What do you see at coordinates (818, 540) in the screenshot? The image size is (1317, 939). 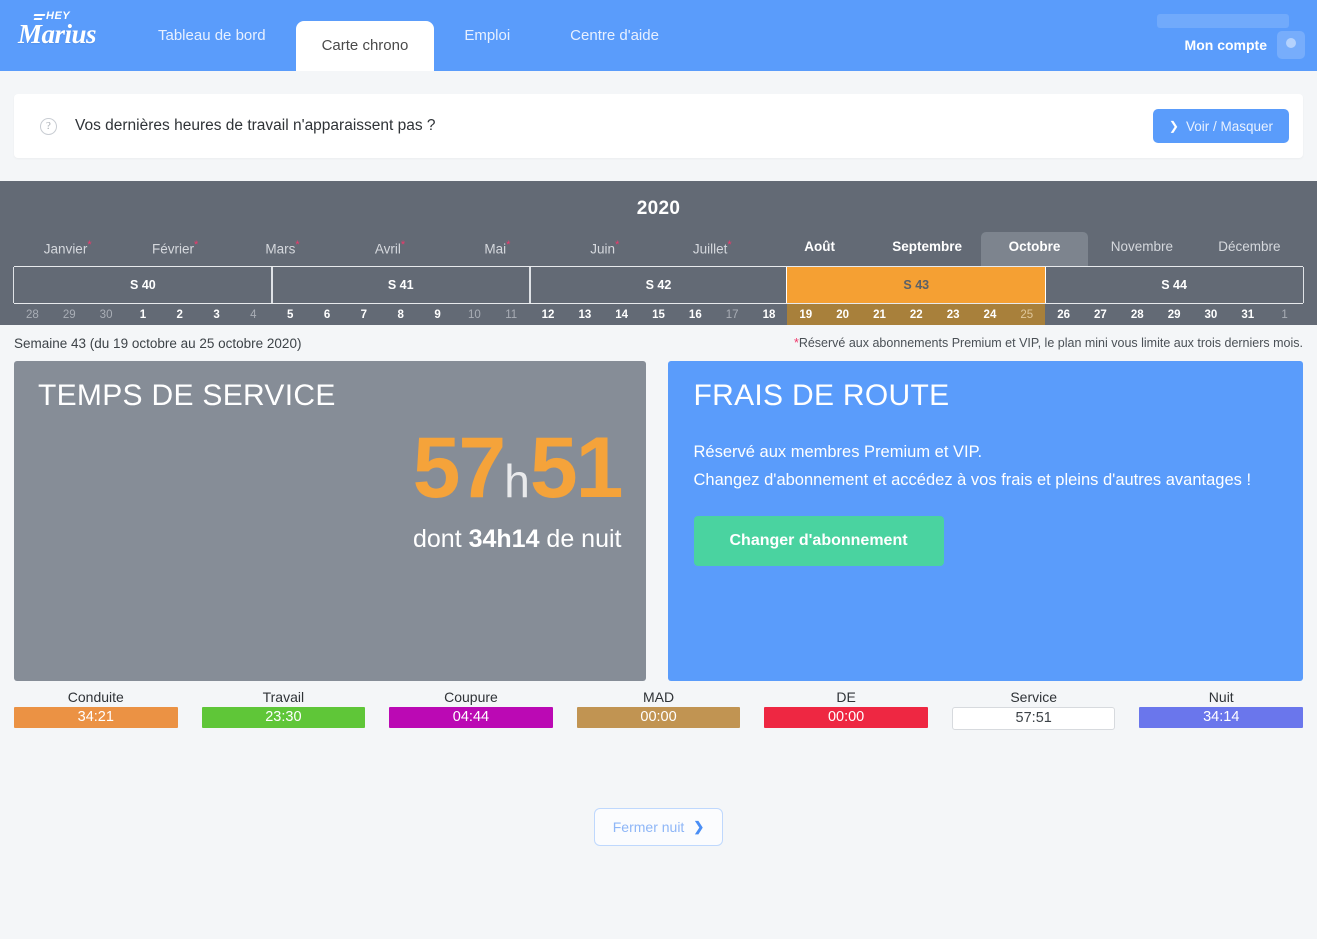 I see `changer-abonnement-button: Changer d'abonnement` at bounding box center [818, 540].